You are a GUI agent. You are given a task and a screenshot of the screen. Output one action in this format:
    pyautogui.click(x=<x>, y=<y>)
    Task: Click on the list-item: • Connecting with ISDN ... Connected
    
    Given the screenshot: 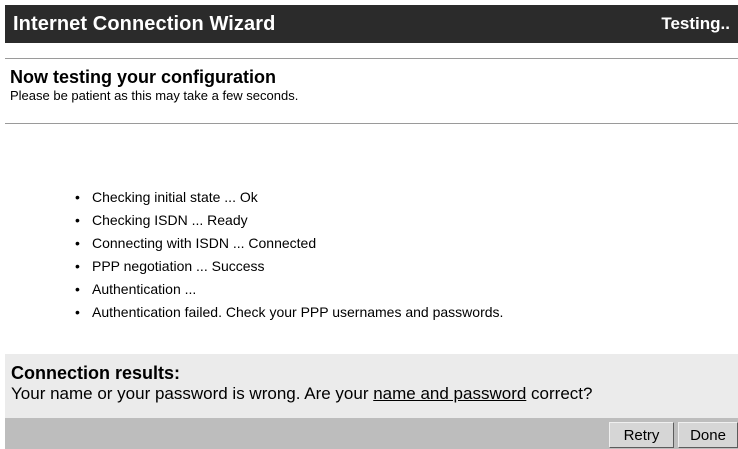 What is the action you would take?
    pyautogui.click(x=289, y=243)
    